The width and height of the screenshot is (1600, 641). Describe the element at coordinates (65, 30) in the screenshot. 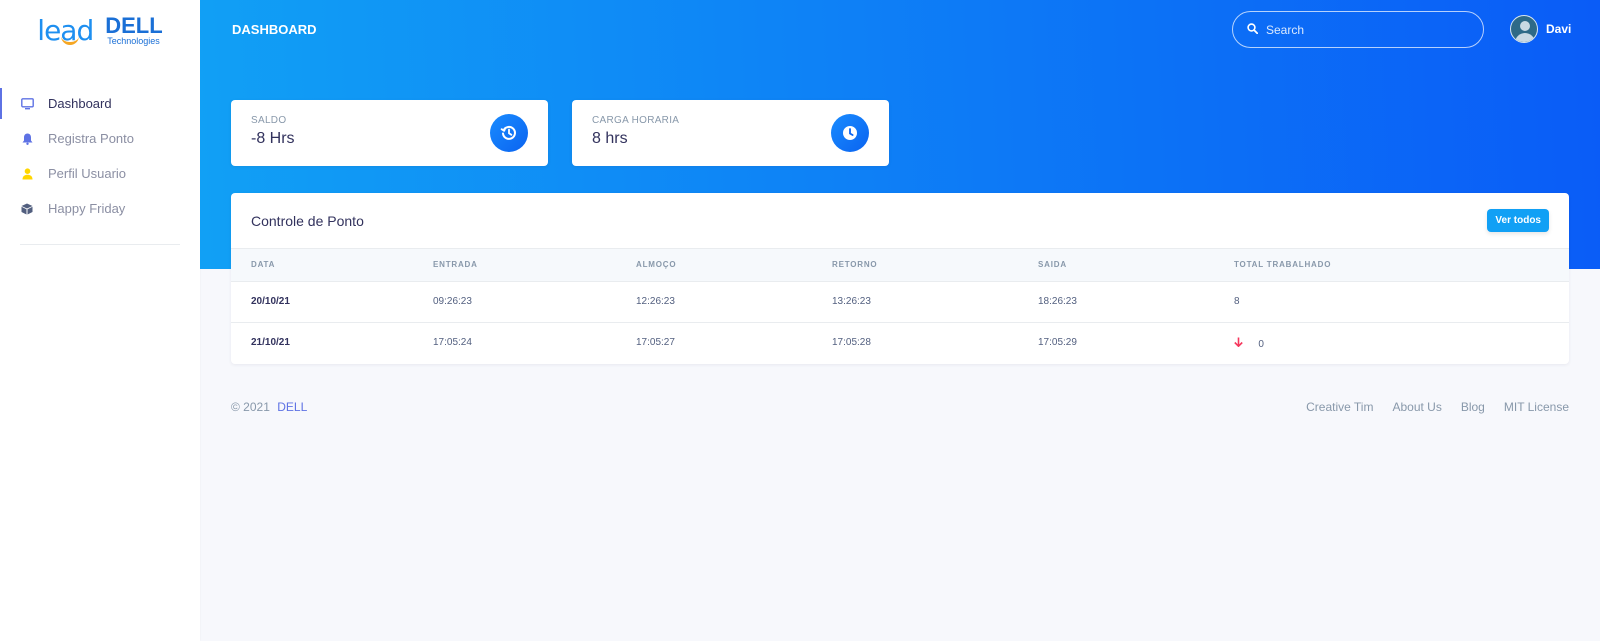

I see `lead-logo: lead` at that location.